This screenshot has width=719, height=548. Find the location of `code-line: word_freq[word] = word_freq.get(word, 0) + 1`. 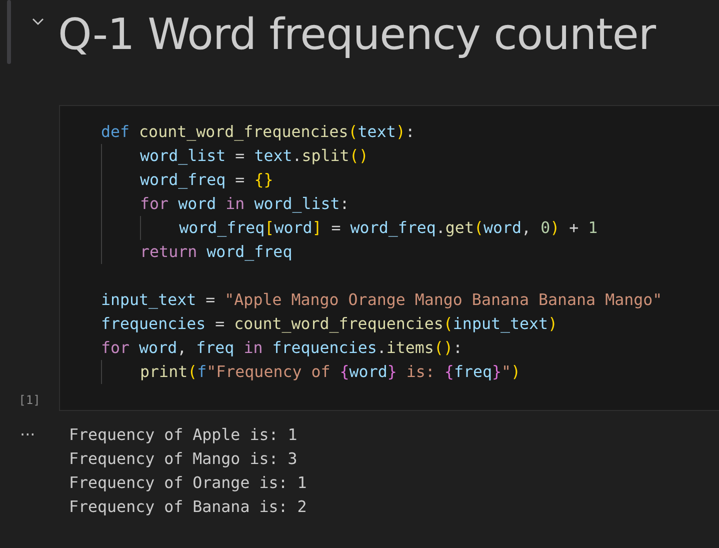

code-line: word_freq[word] = word_freq.get(word, 0) + 1 is located at coordinates (389, 228).